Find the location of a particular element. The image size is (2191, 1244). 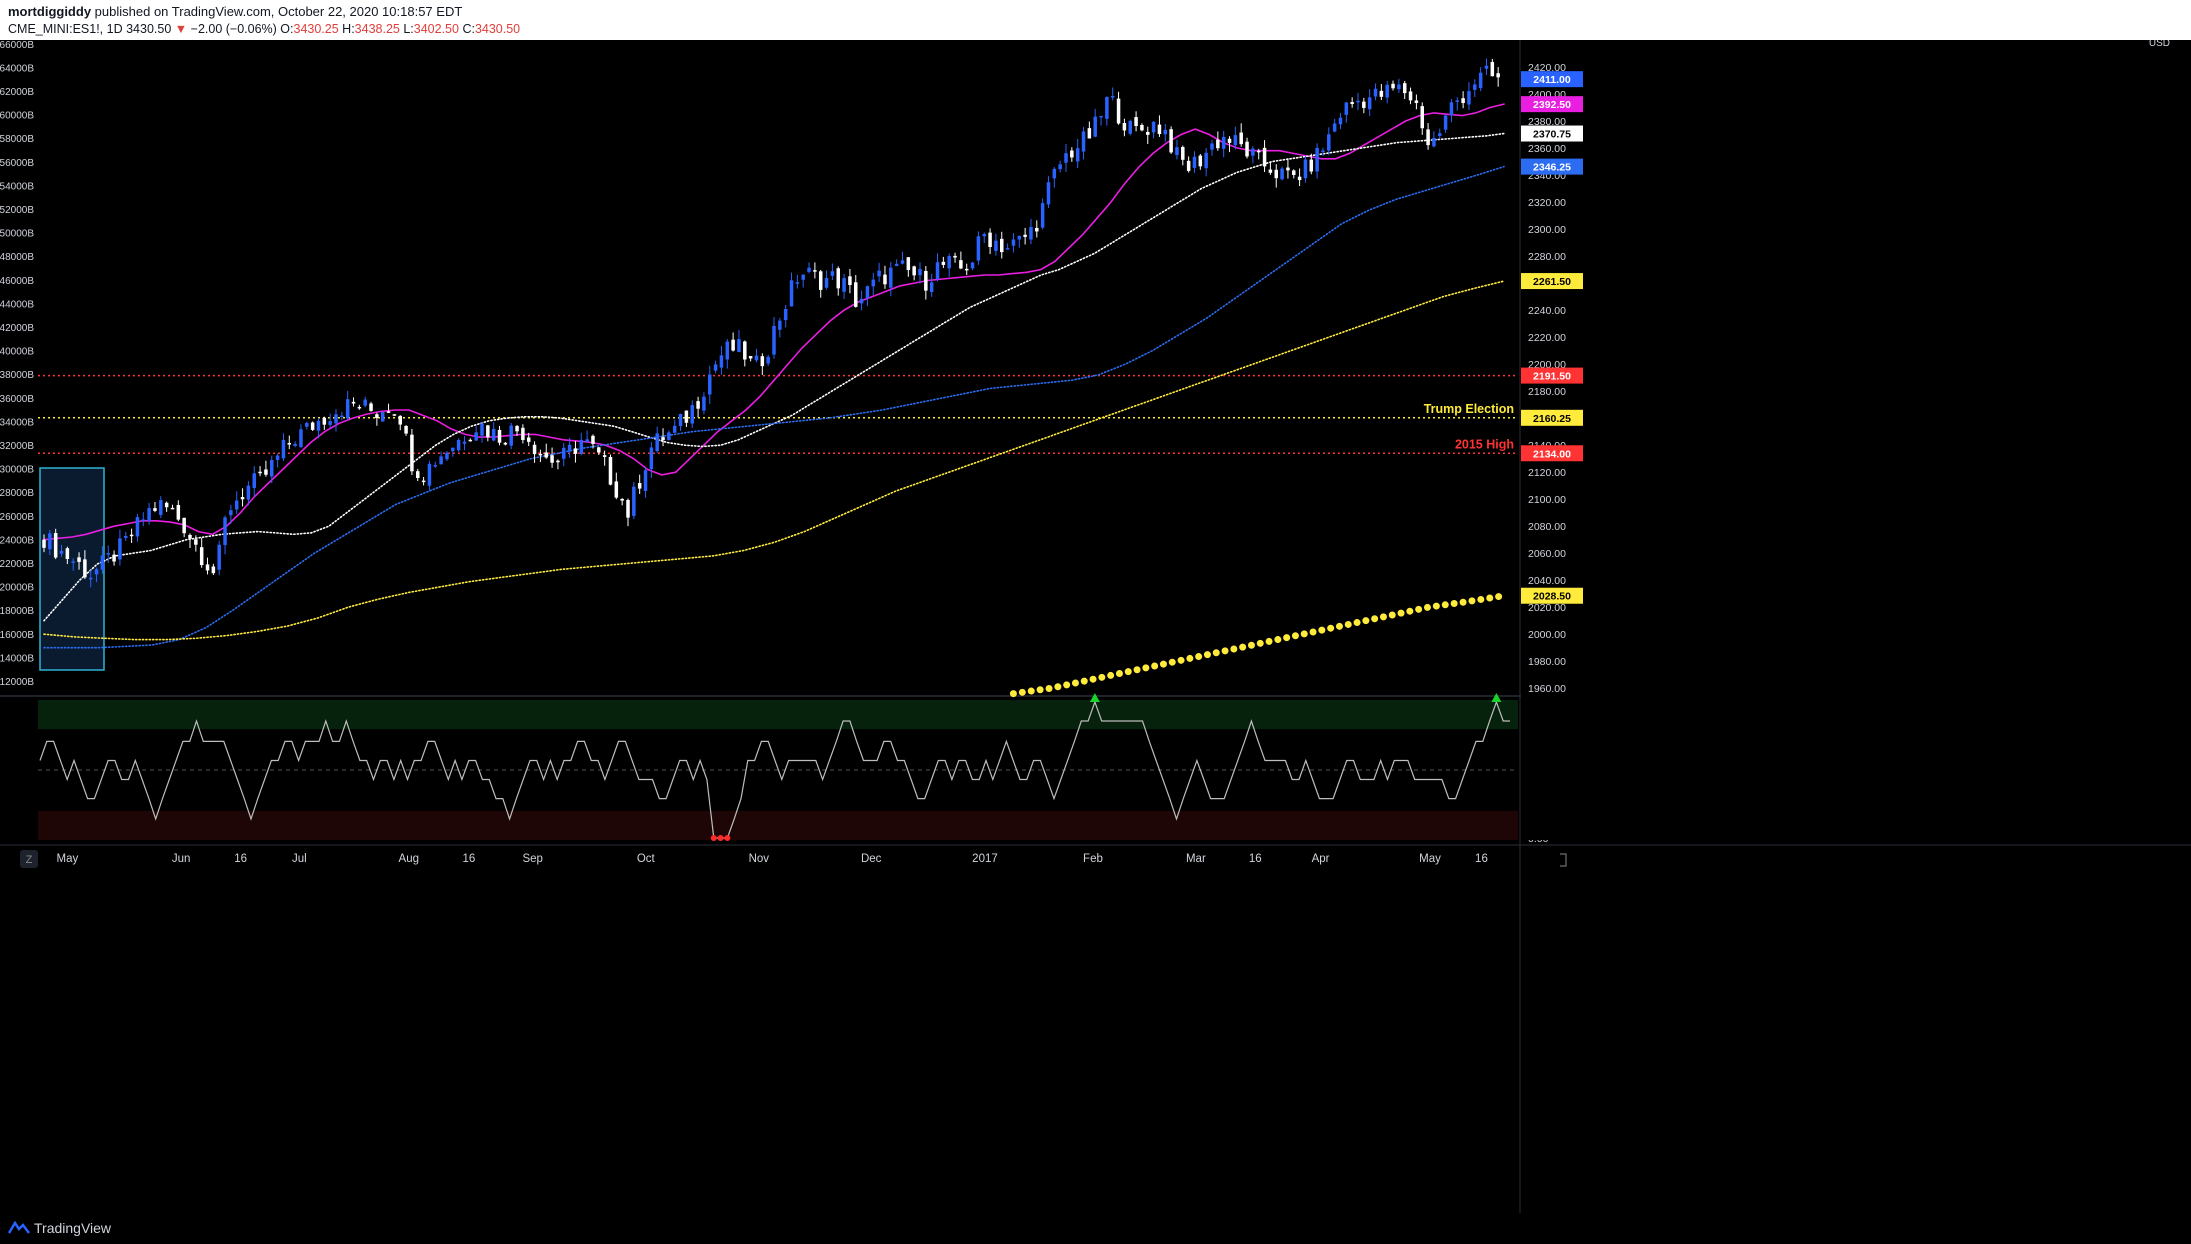

volume-tick-label: 30000B is located at coordinates (17, 470).